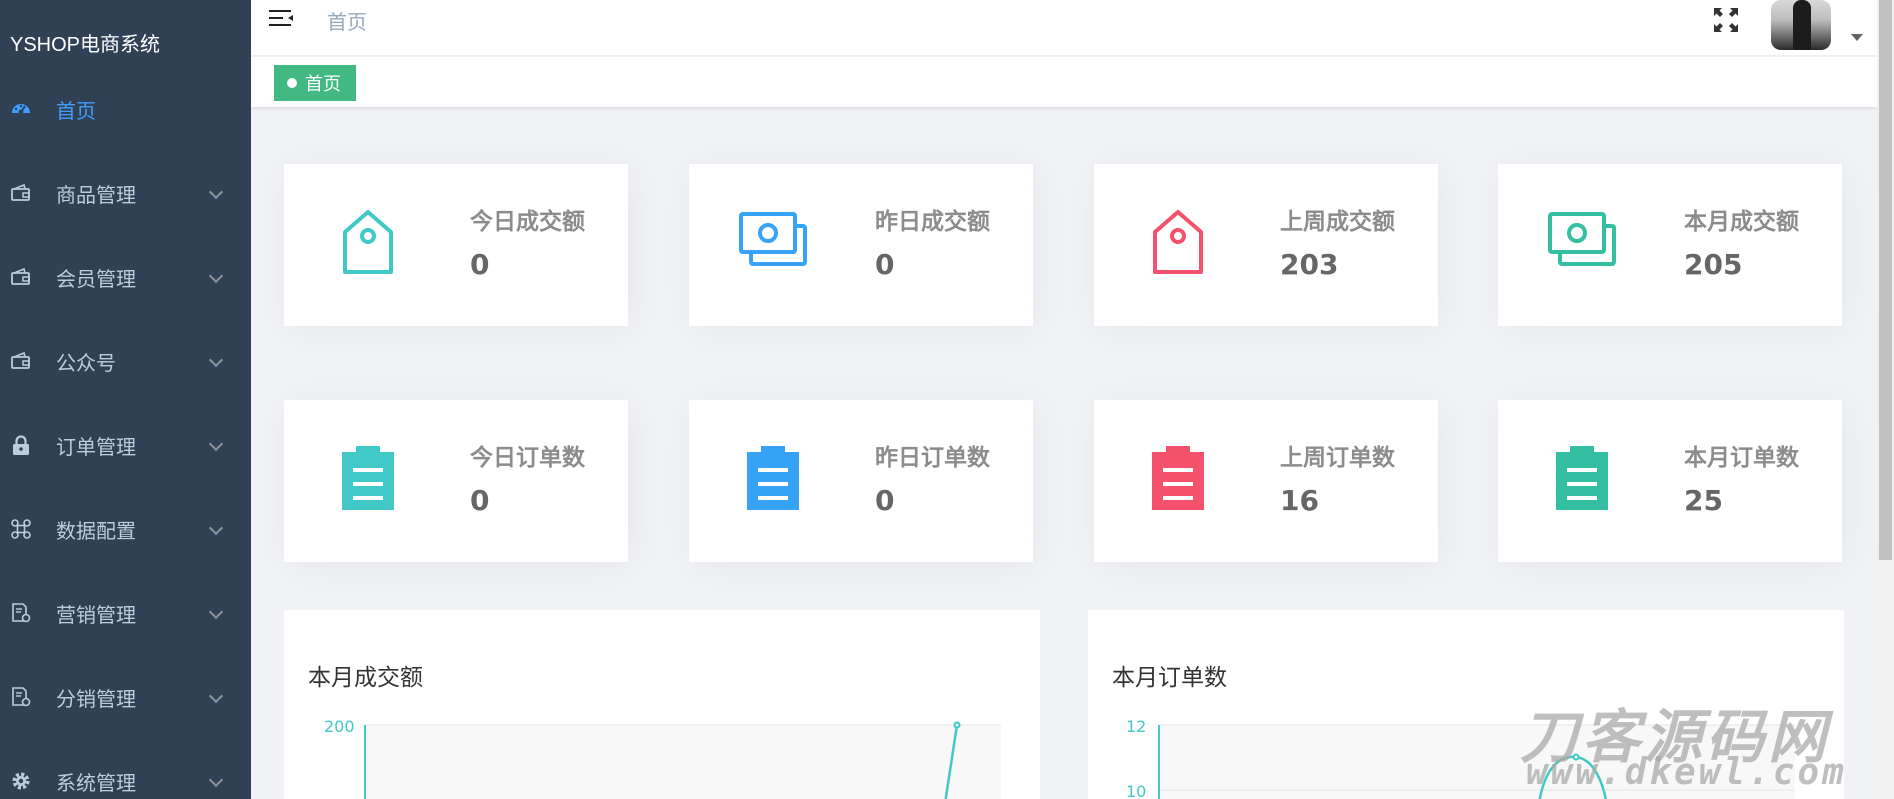  I want to click on chart-panel-month-sales: 本月成交额 200, so click(662, 704).